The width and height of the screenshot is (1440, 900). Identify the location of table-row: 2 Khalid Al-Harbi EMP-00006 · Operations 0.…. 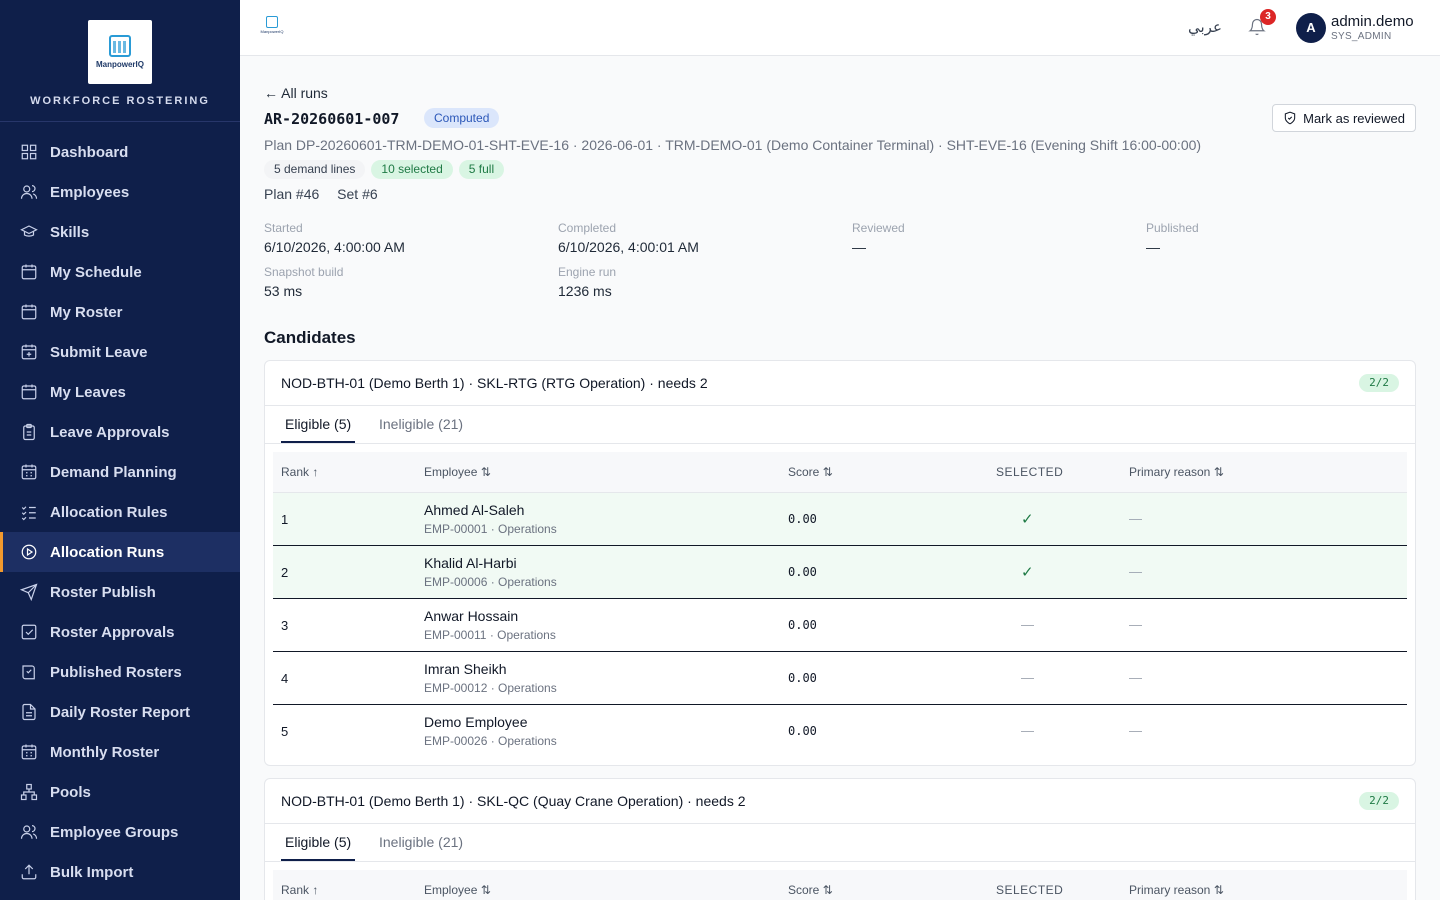
(840, 572).